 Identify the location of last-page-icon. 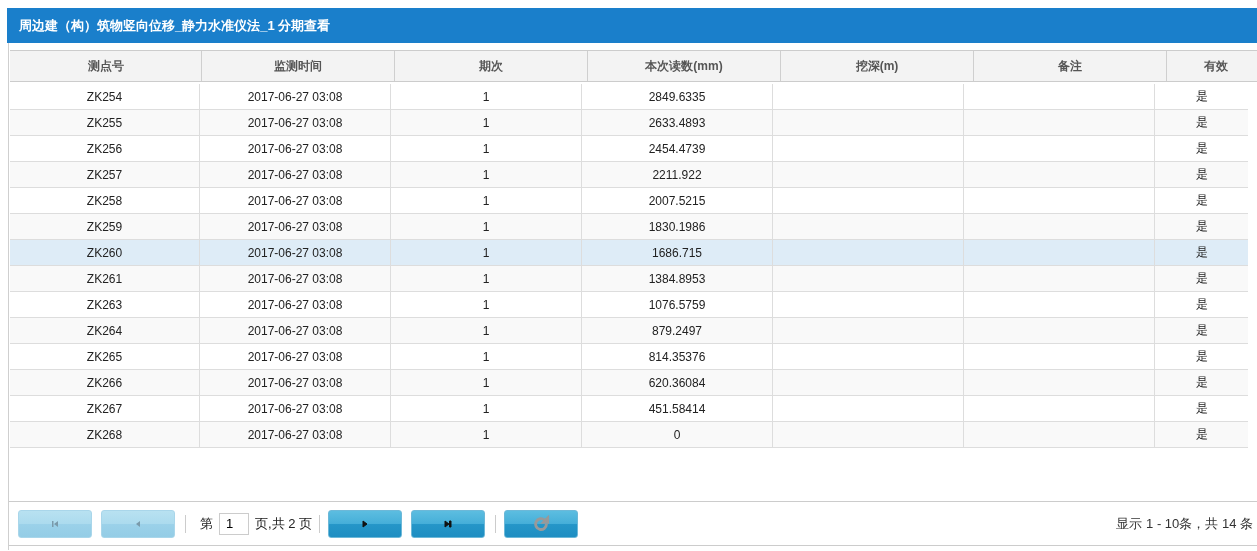
(448, 523).